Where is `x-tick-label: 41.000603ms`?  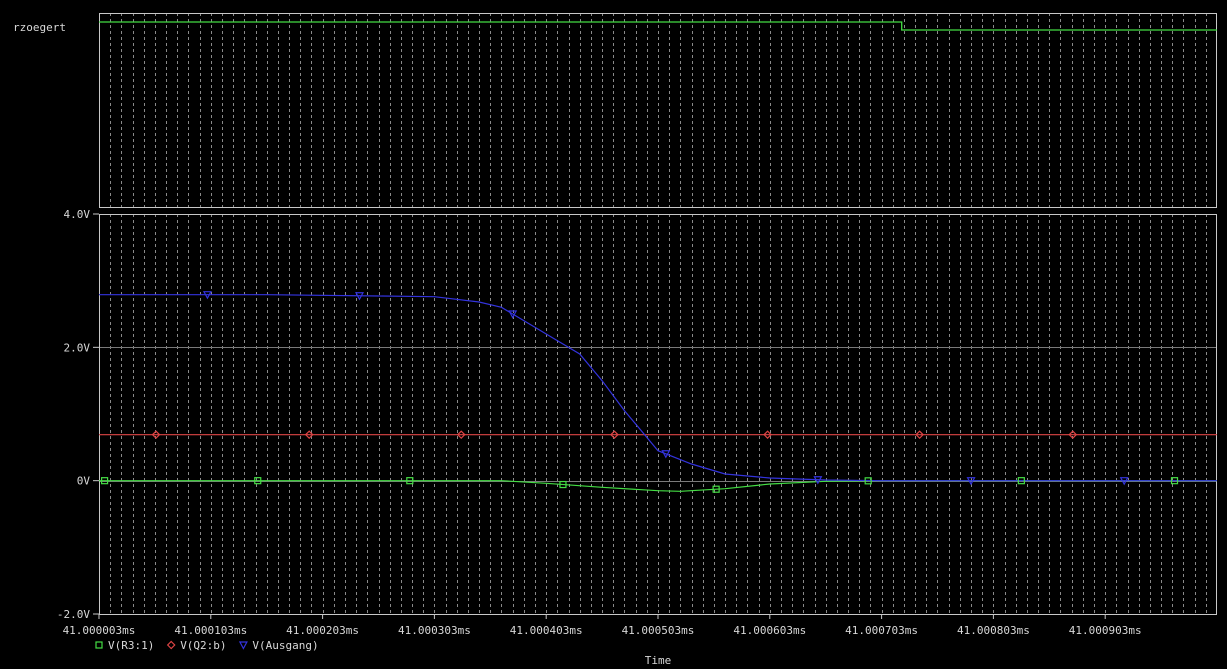 x-tick-label: 41.000603ms is located at coordinates (769, 630).